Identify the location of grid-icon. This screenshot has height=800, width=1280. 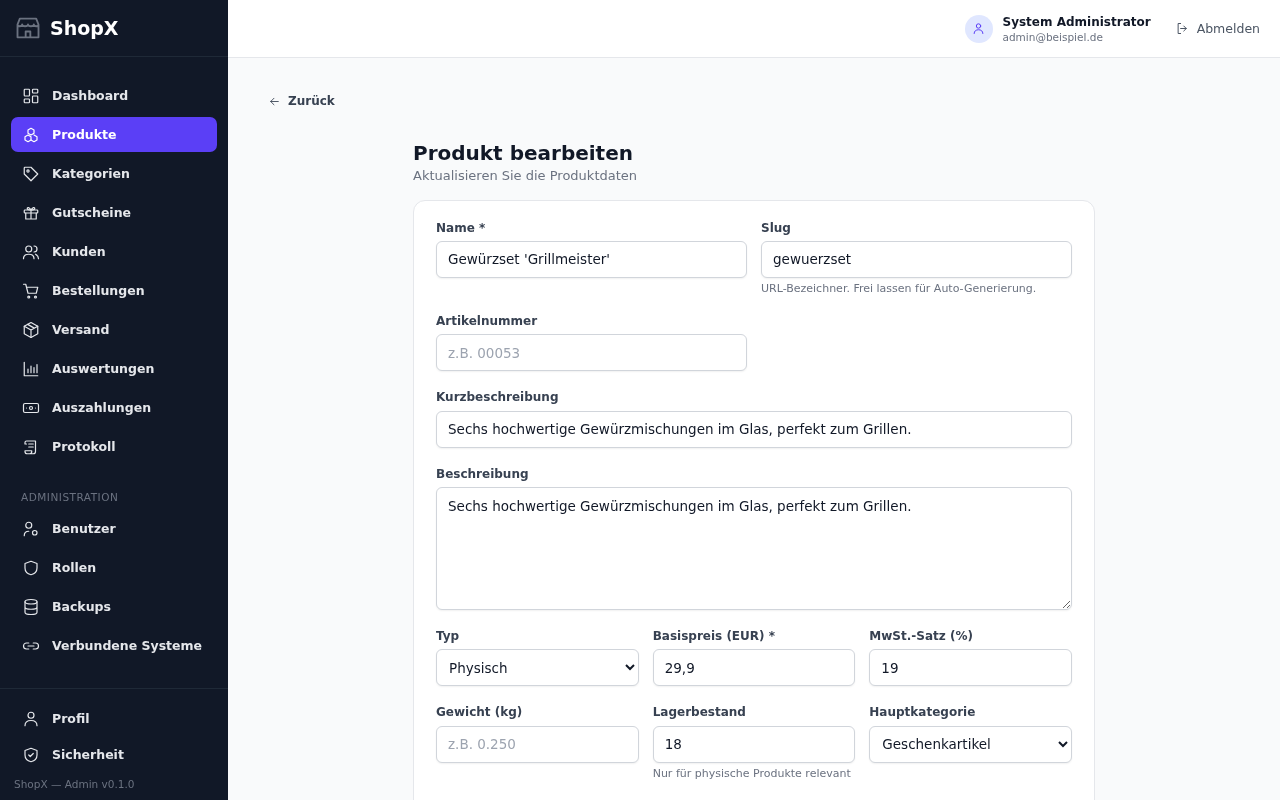
(31, 95).